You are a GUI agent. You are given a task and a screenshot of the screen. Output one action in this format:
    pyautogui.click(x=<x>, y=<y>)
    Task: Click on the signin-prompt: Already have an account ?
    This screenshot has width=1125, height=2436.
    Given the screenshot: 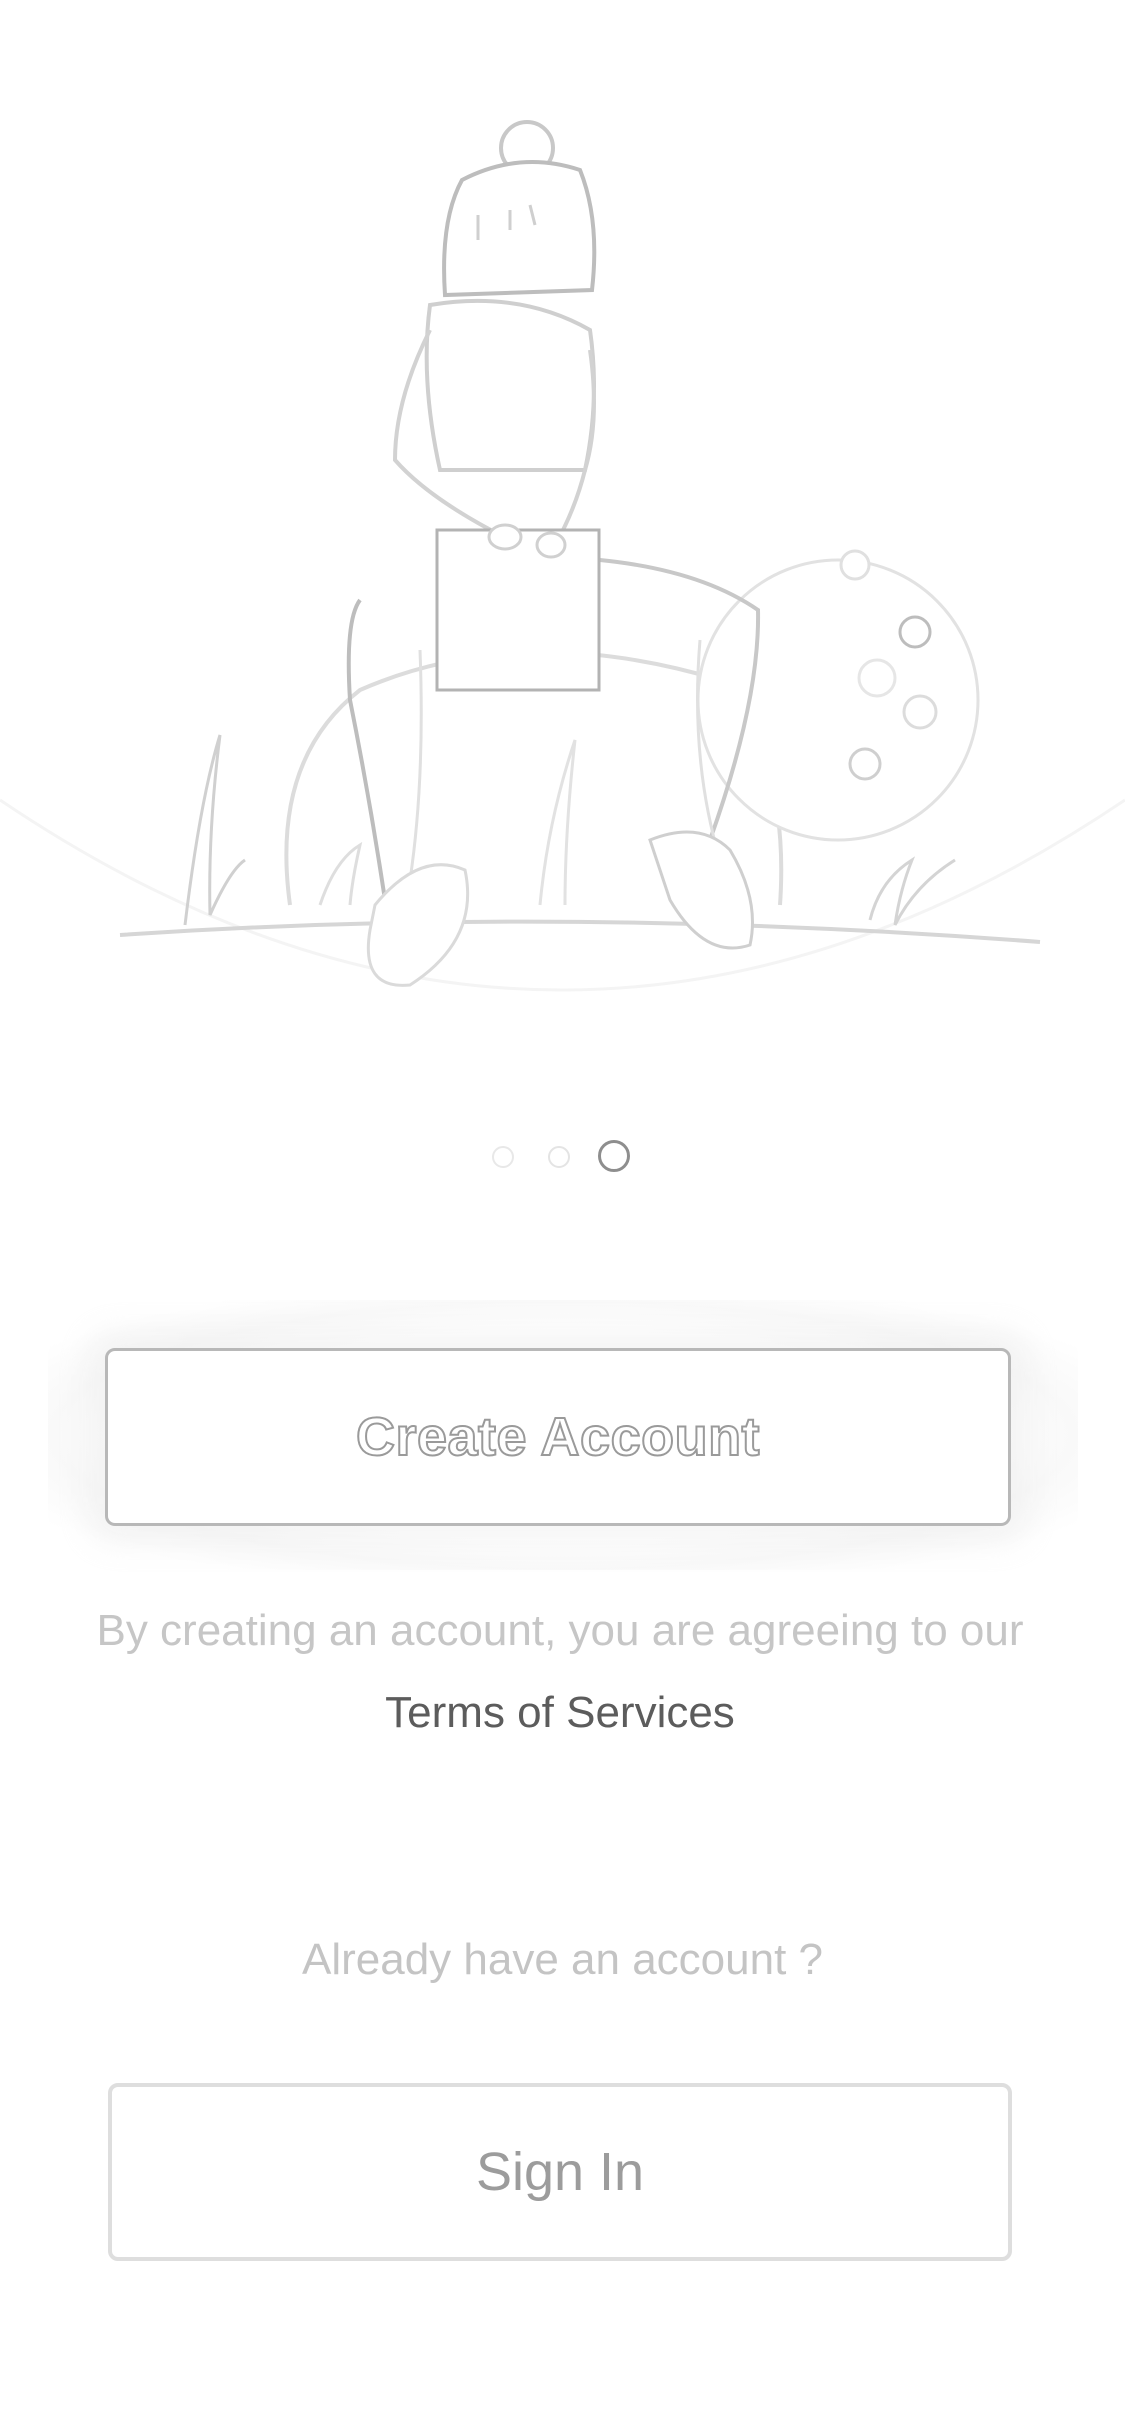 What is the action you would take?
    pyautogui.click(x=562, y=1959)
    